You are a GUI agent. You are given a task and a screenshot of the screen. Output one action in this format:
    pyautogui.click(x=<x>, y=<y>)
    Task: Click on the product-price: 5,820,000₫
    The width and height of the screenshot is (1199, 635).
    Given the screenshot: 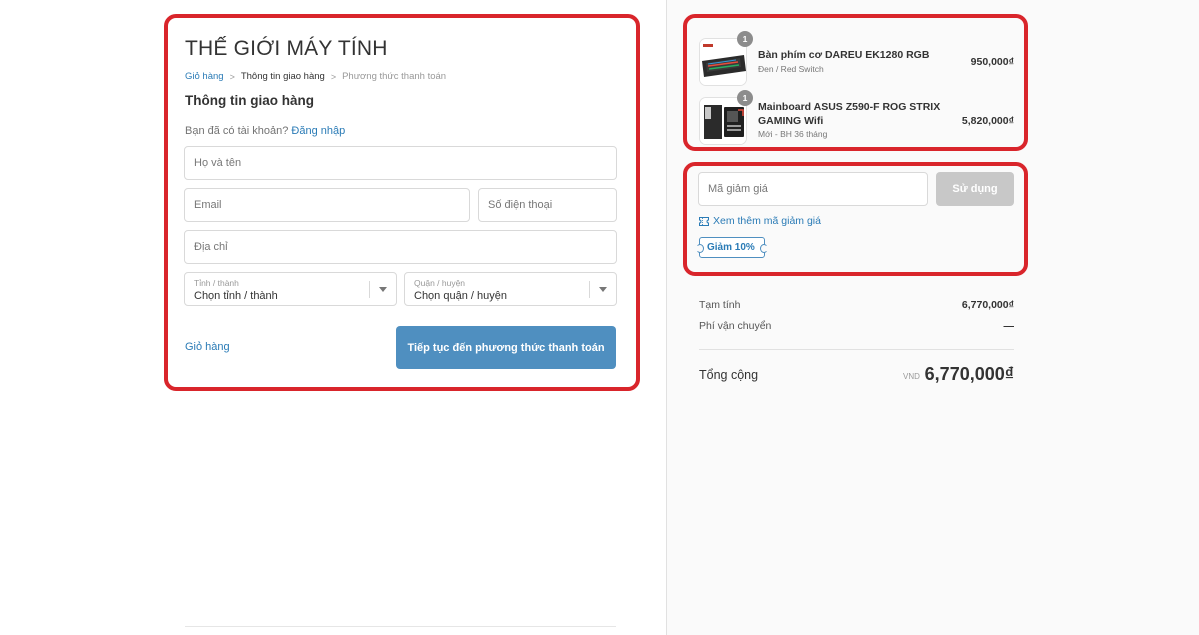 What is the action you would take?
    pyautogui.click(x=987, y=121)
    